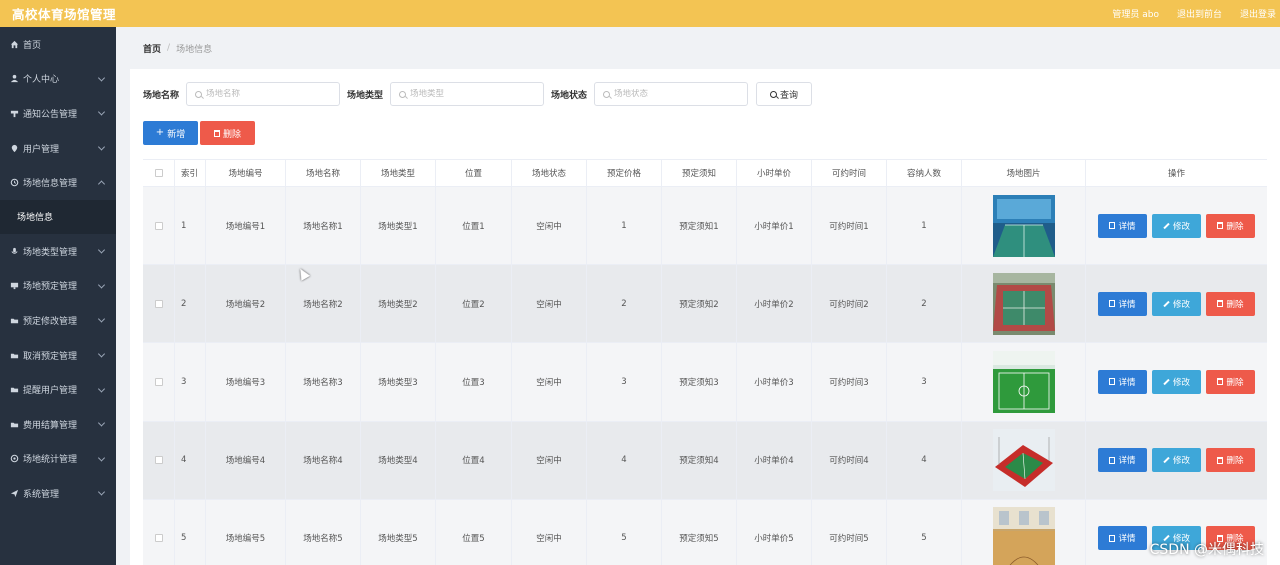 The image size is (1280, 565). I want to click on send-icon, so click(14, 493).